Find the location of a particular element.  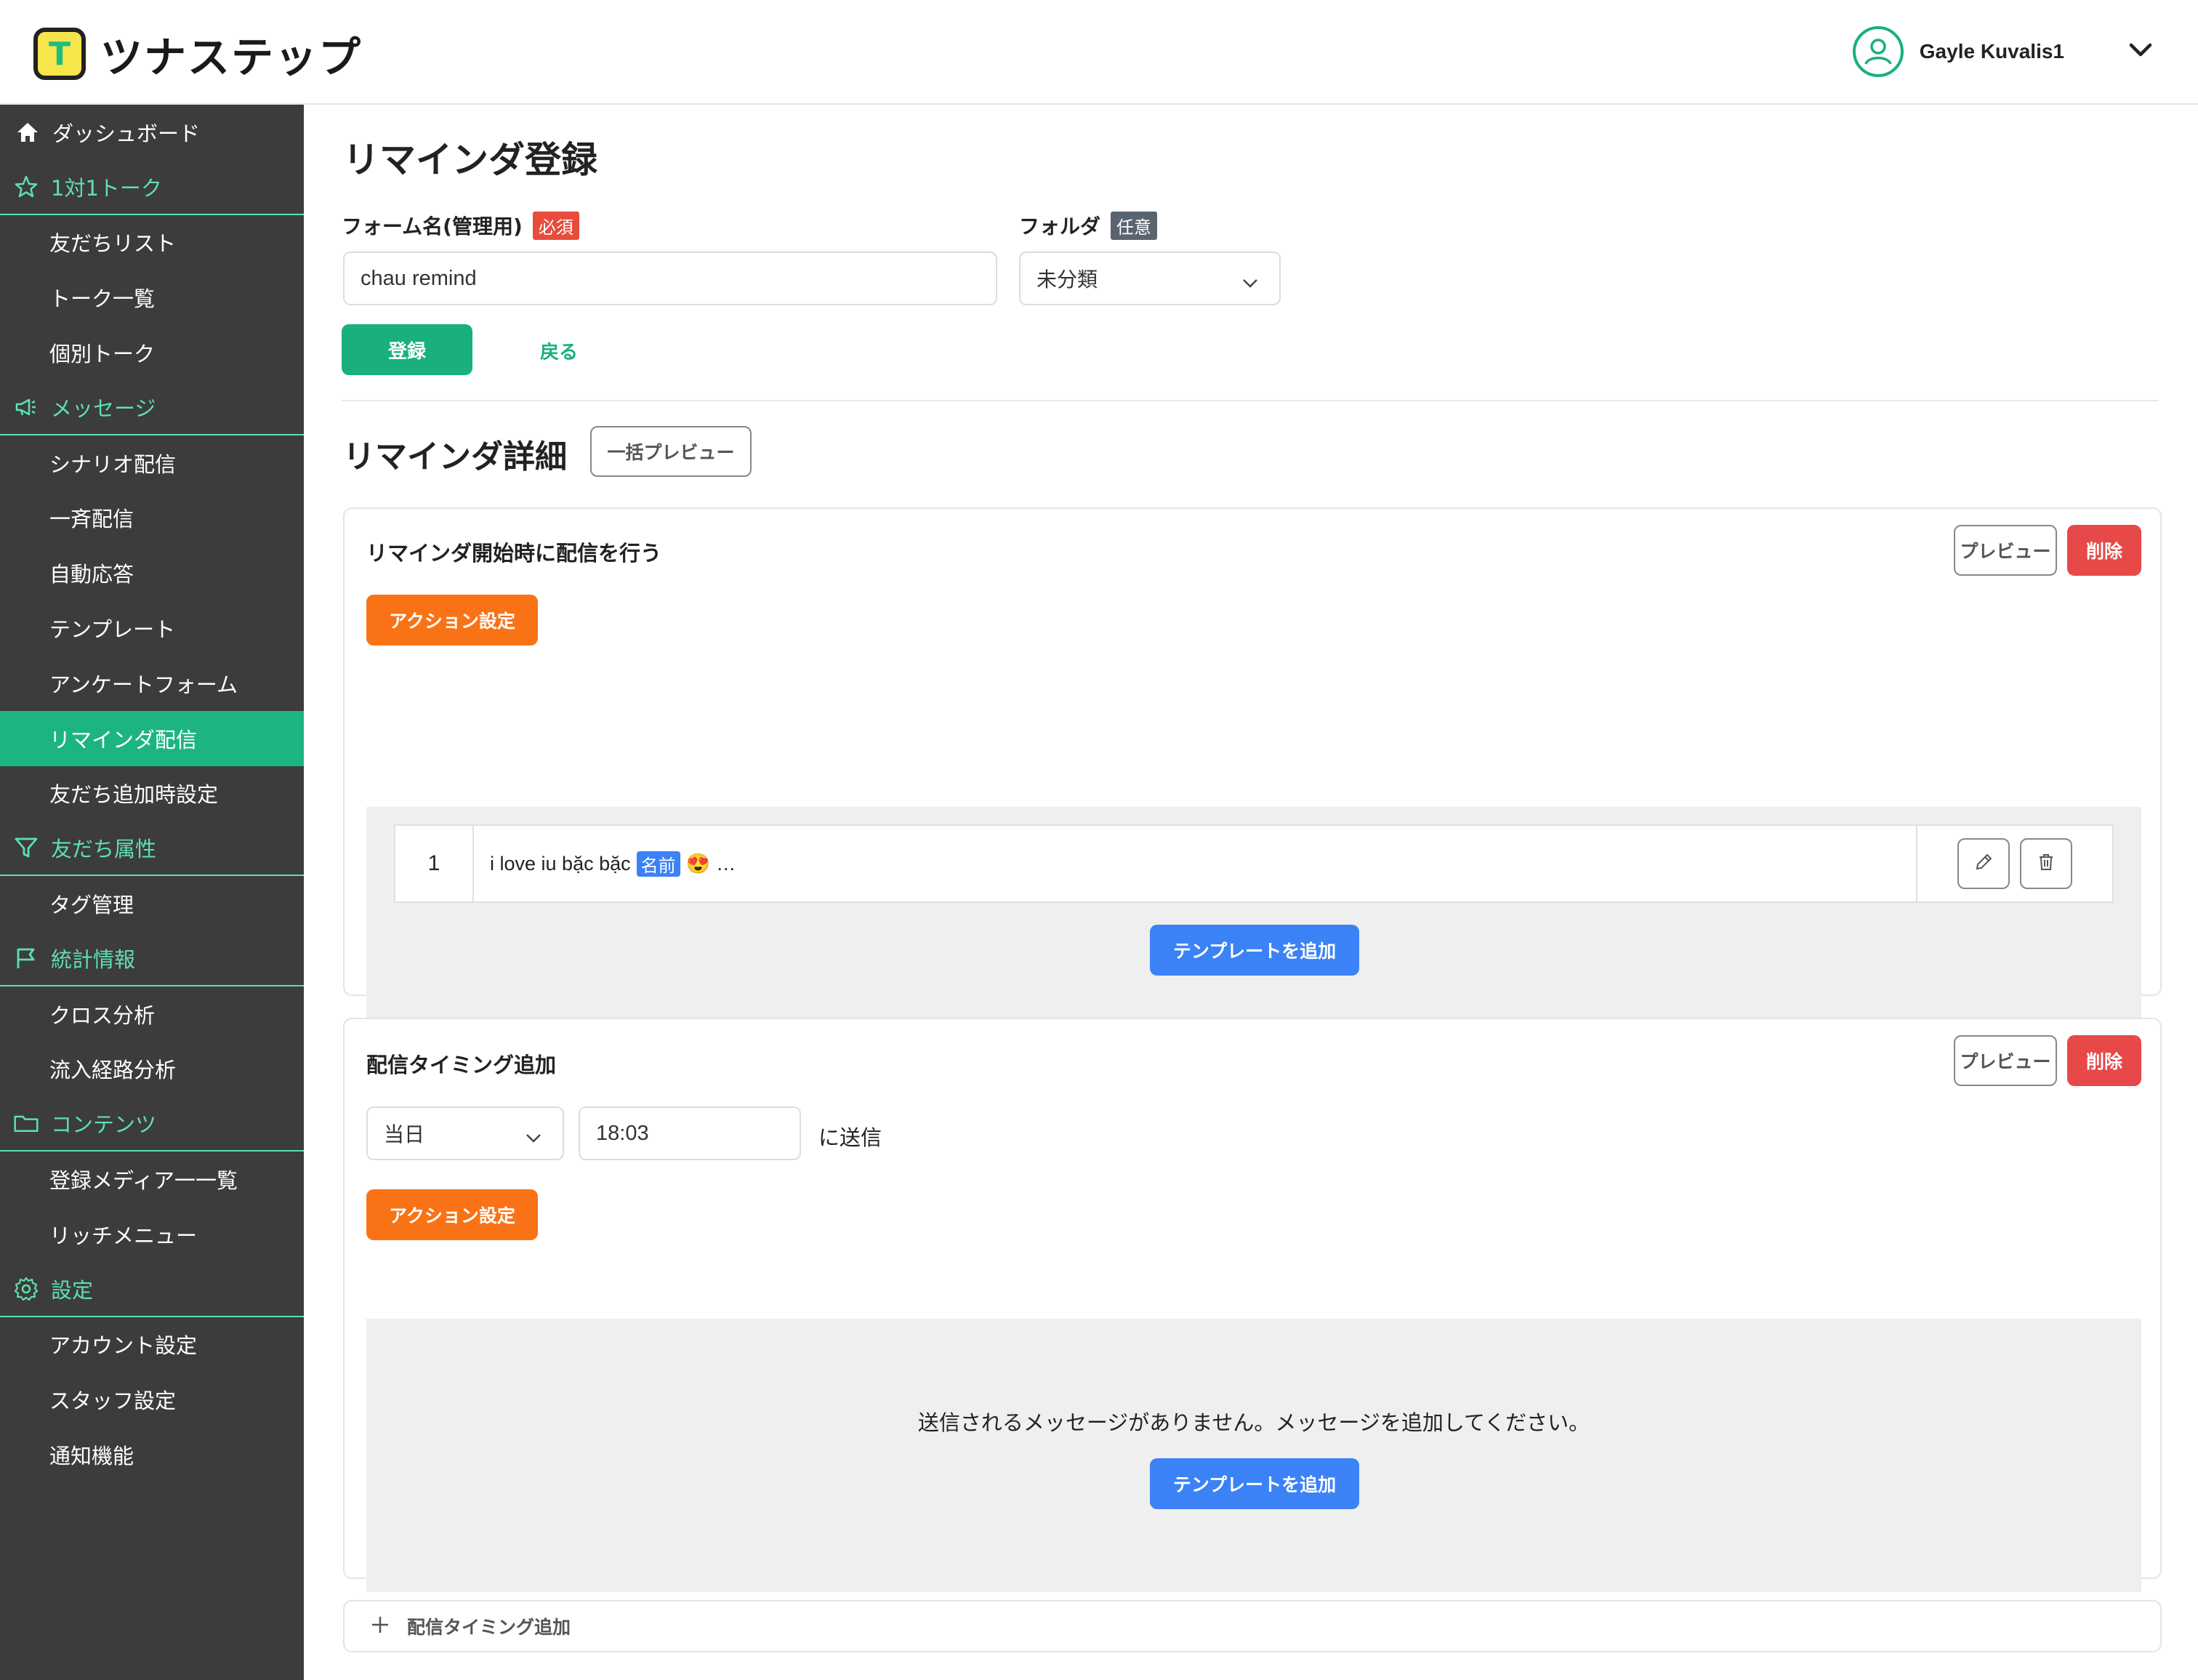

edit-button is located at coordinates (1983, 863).